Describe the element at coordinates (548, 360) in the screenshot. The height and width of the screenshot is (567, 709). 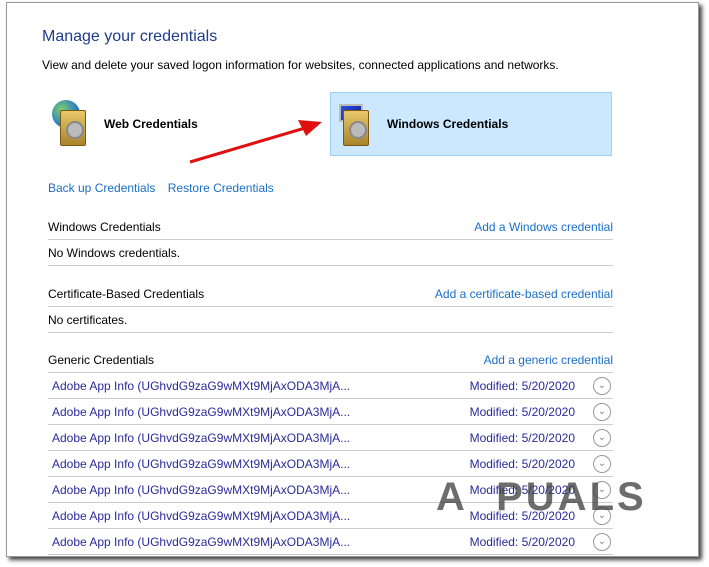
I see `add-generic-credential-link: Add a generic credential` at that location.